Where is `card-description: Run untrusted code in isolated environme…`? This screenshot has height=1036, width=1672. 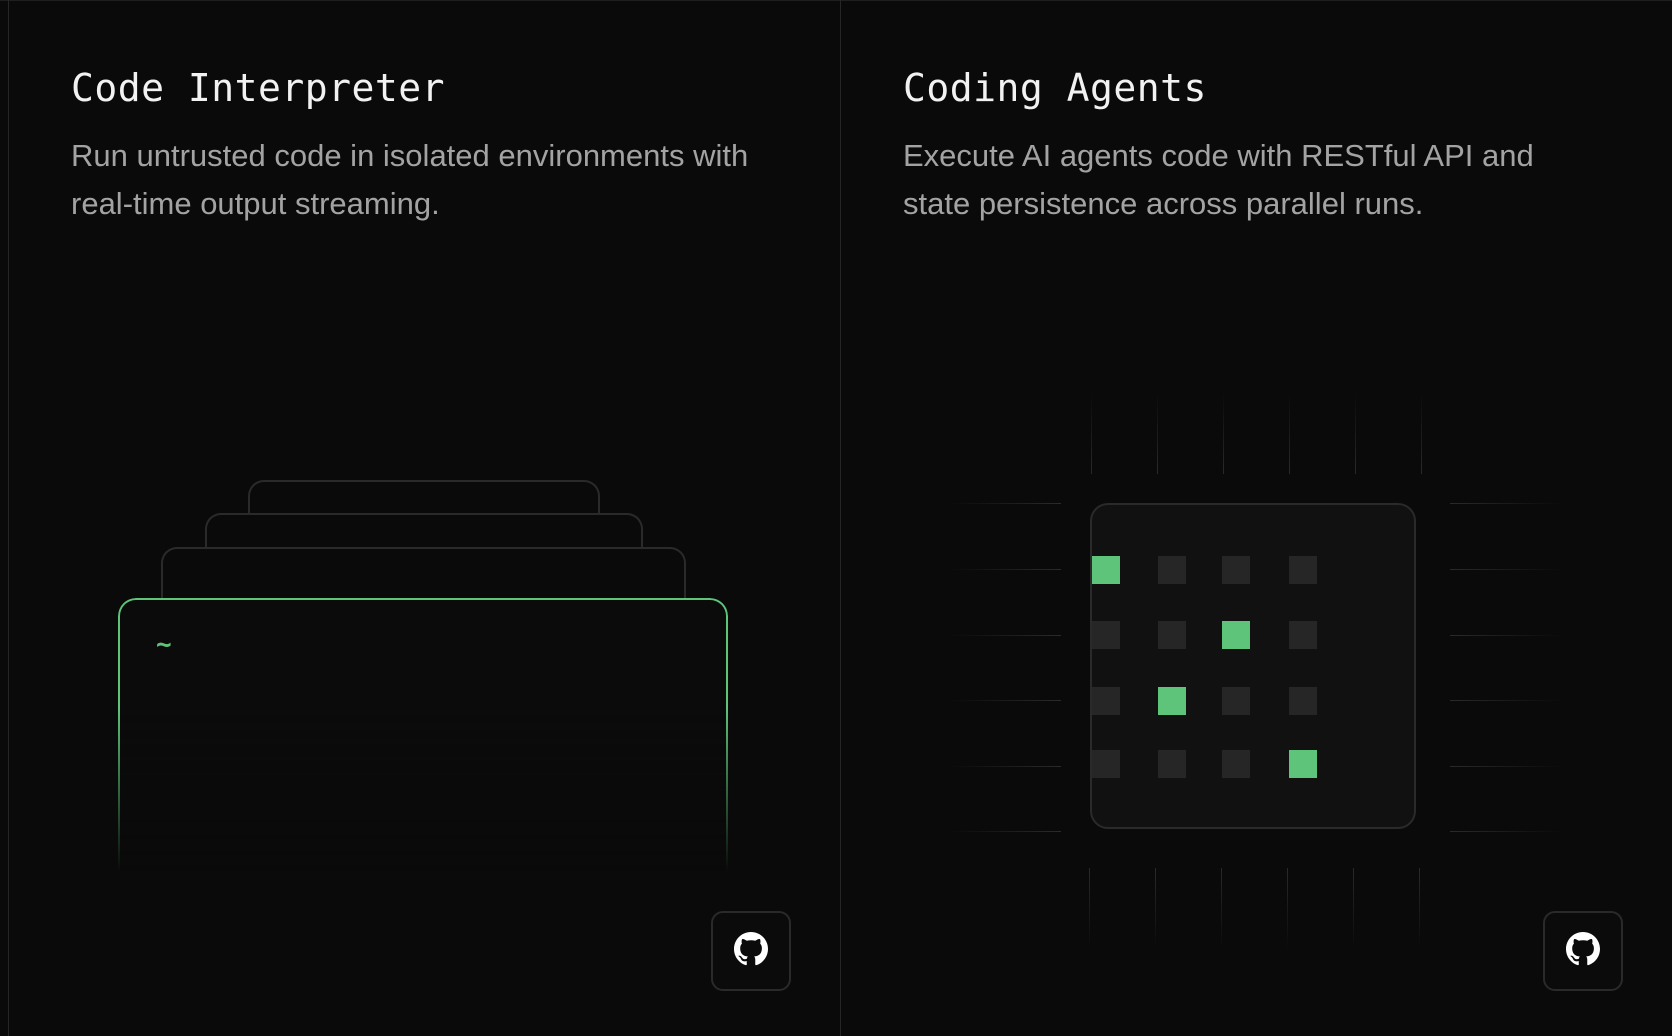 card-description: Run untrusted code in isolated environme… is located at coordinates (410, 179).